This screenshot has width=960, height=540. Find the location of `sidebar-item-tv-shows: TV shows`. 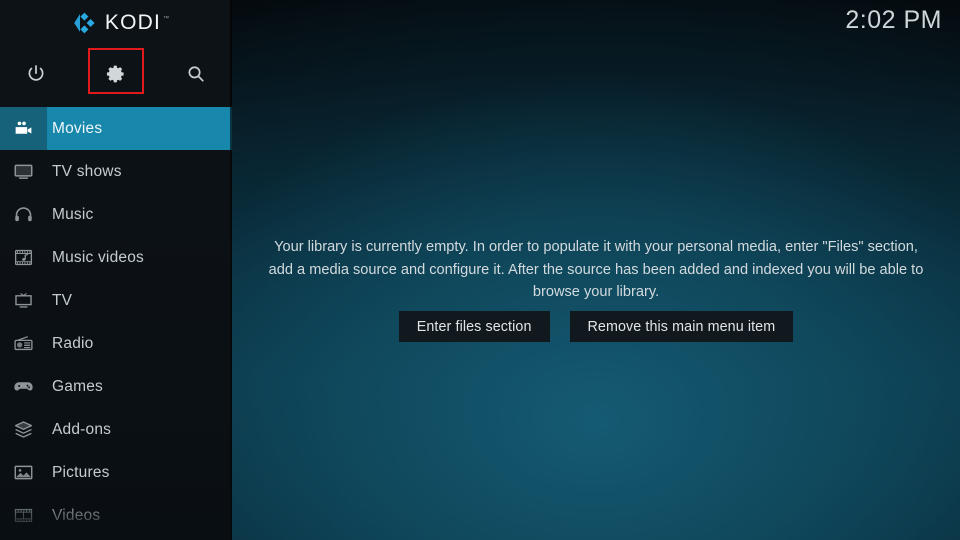

sidebar-item-tv-shows: TV shows is located at coordinates (116, 171).